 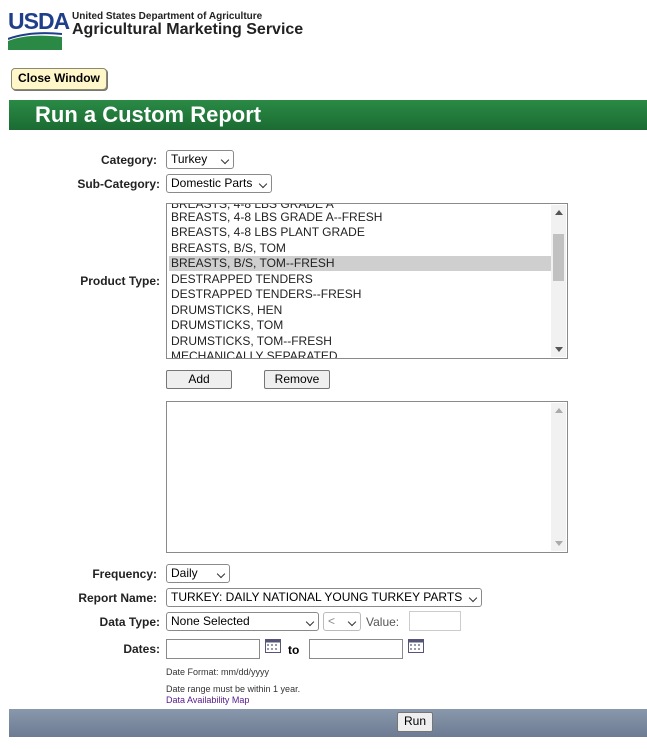 What do you see at coordinates (356, 649) in the screenshot?
I see `end-date-input` at bounding box center [356, 649].